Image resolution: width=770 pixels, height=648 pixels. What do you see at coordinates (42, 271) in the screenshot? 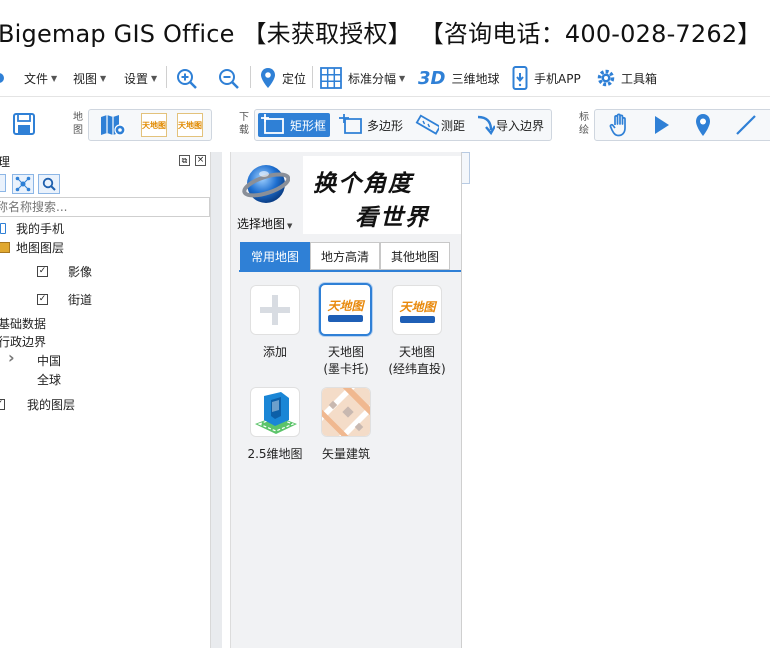
I see `imagery-checkbox: ✓` at bounding box center [42, 271].